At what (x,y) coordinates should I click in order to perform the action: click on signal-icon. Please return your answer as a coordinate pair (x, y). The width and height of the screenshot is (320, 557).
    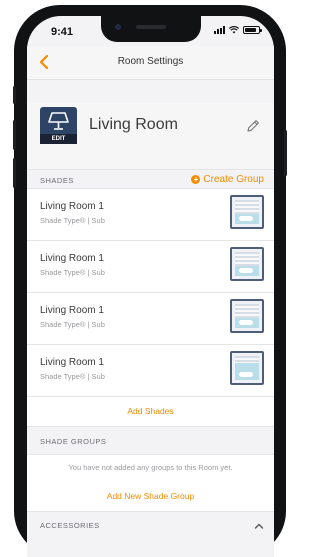
    Looking at the image, I should click on (219, 30).